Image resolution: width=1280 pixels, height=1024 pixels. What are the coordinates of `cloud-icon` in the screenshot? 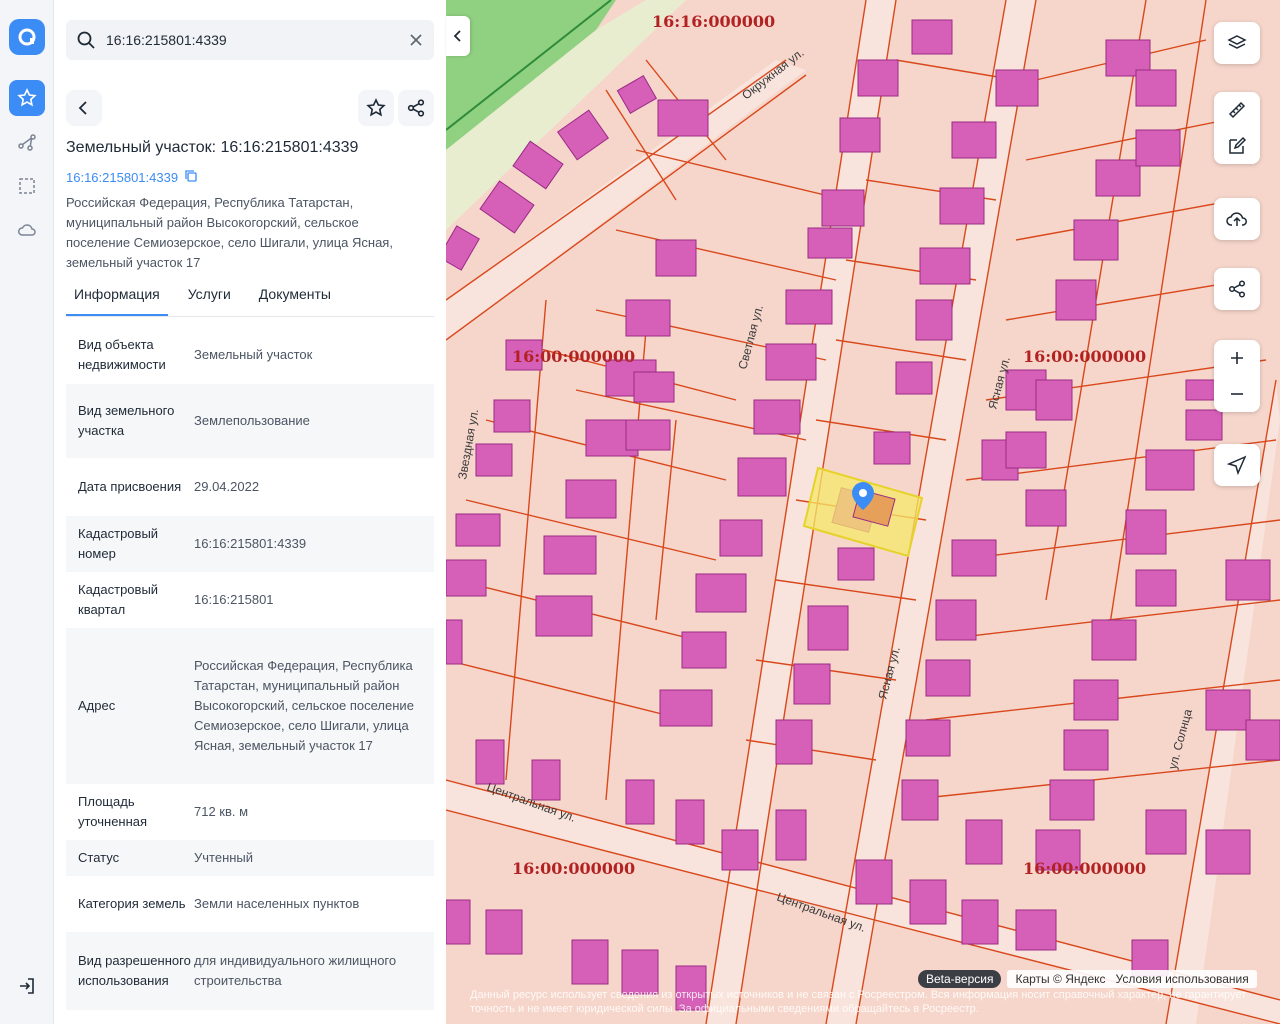 It's located at (27, 230).